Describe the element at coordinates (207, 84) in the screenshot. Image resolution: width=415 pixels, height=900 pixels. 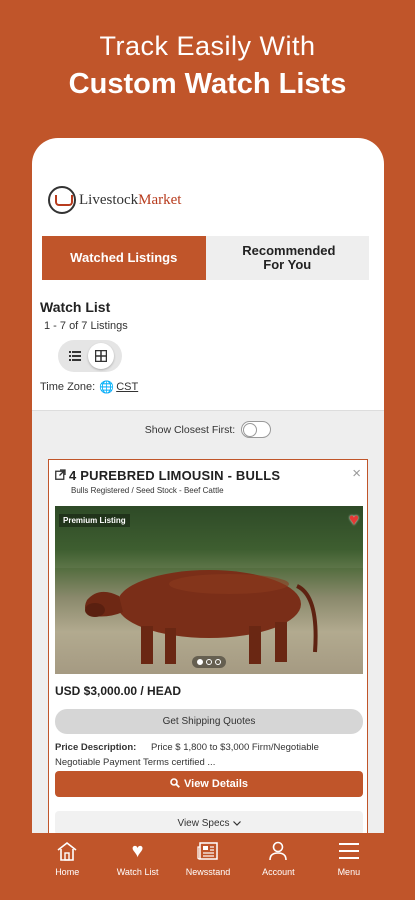
I see `promo-line-2: Custom Watch Lists` at that location.